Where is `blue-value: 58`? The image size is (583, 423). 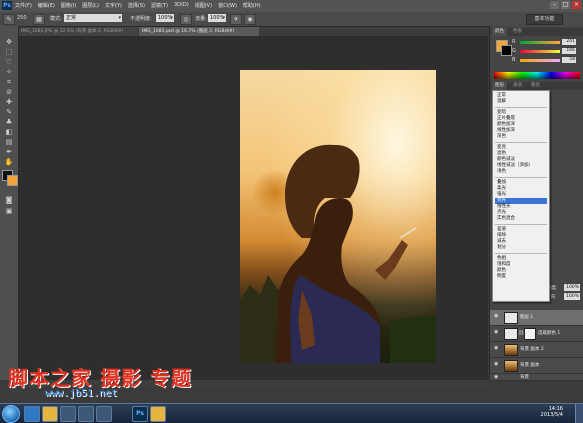 blue-value: 58 is located at coordinates (569, 60).